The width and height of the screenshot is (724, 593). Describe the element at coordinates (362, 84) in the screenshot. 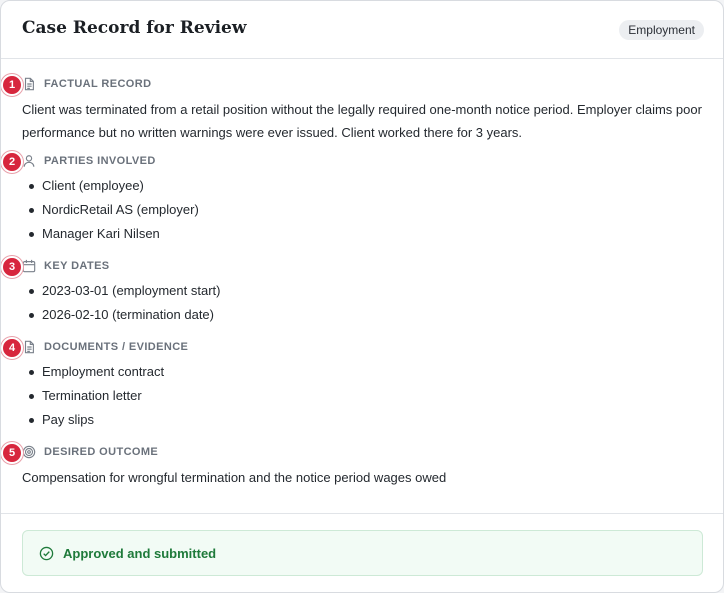

I see `section-heading: FACTUAL RECORD` at that location.